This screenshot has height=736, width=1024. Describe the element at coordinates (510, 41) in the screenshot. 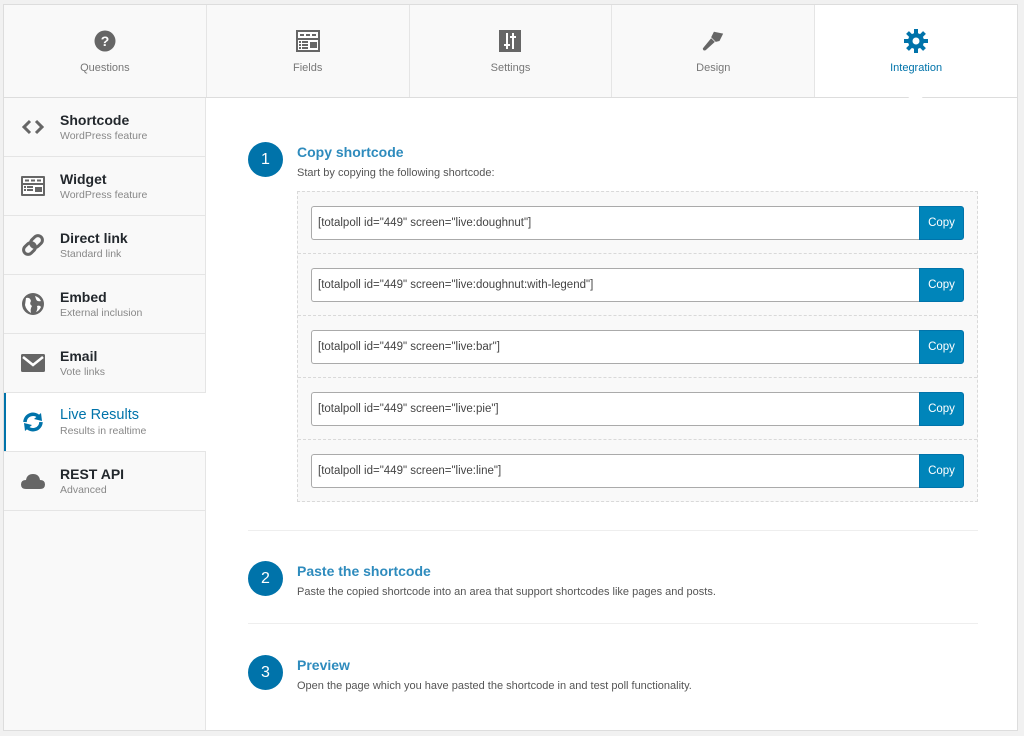

I see `sliders-icon` at that location.